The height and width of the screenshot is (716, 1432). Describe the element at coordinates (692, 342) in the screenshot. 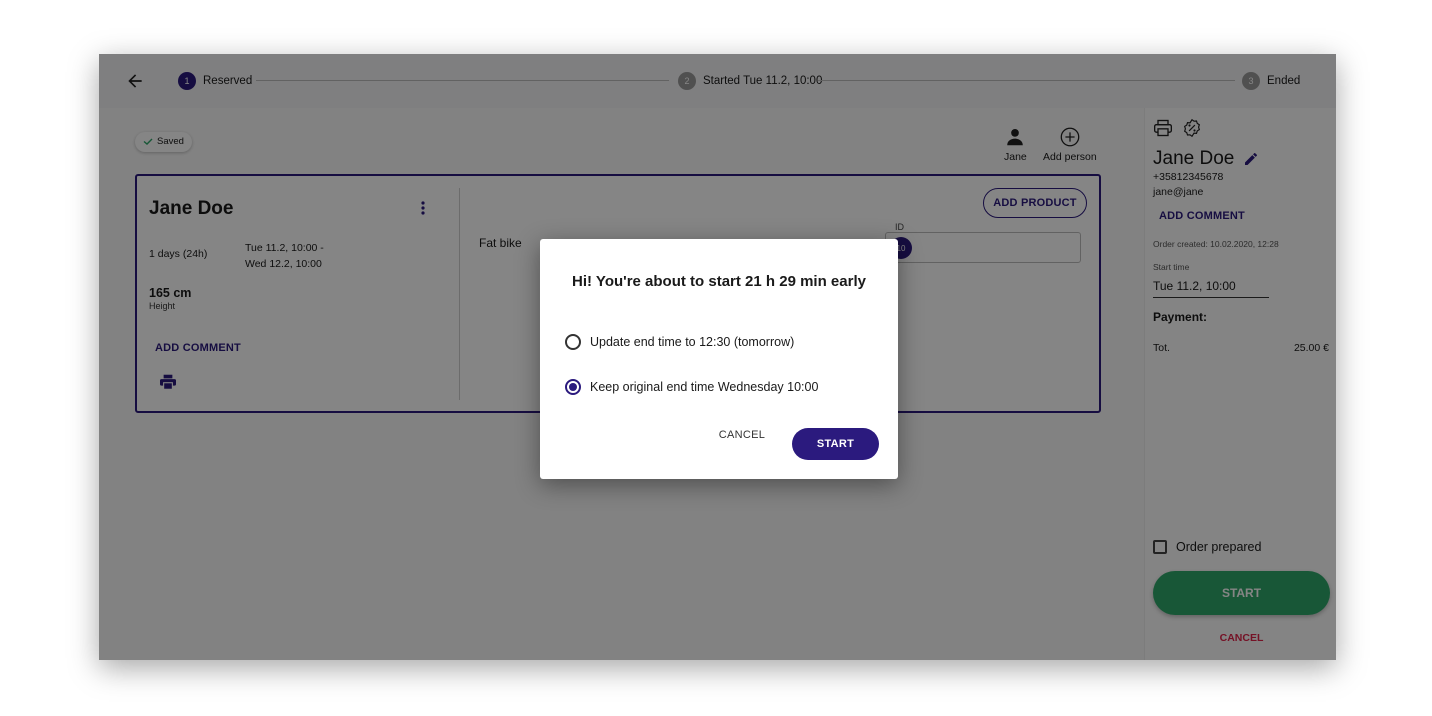

I see `option-label: Update end time to 12:30 (tomorrow)` at that location.